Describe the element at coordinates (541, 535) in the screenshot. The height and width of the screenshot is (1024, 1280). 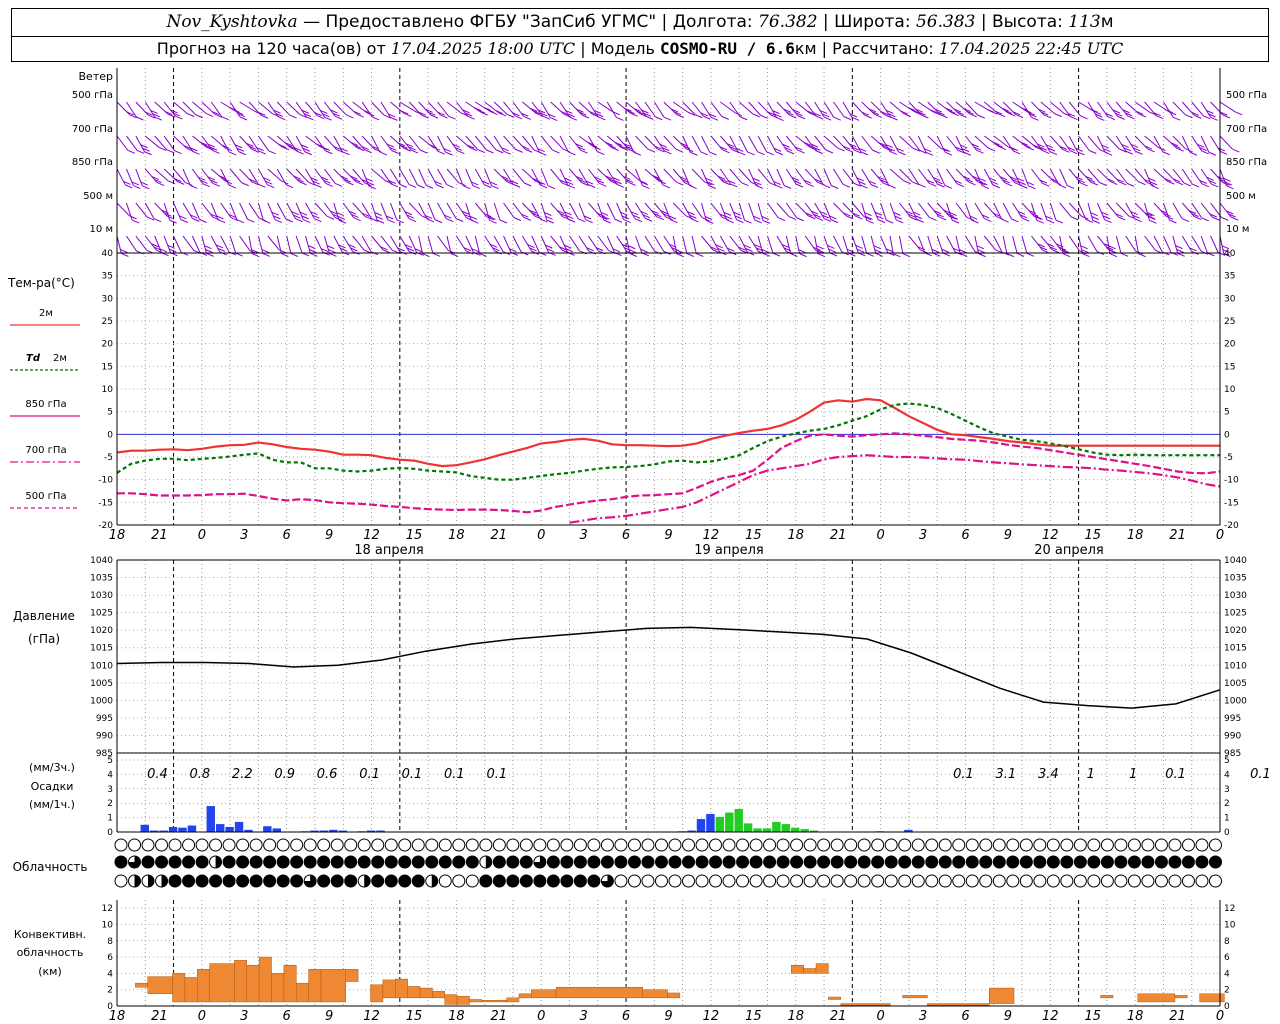
I see `hour-tick-label: 0` at that location.